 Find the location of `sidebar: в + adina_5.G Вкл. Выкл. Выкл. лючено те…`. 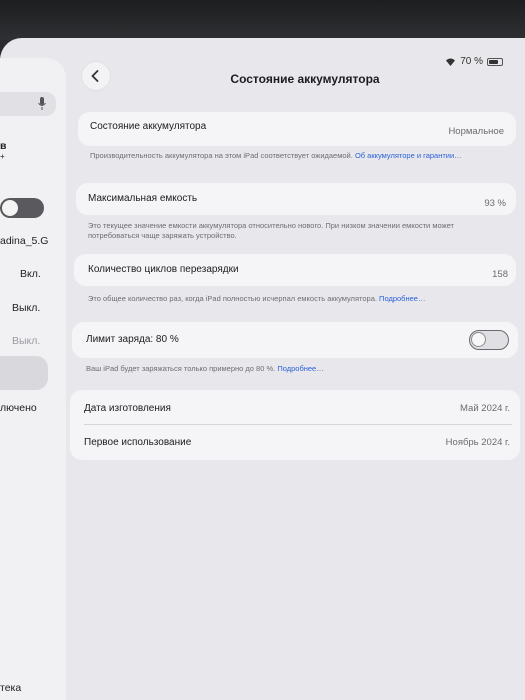

sidebar: в + adina_5.G Вкл. Выкл. Выкл. лючено те… is located at coordinates (33, 379).